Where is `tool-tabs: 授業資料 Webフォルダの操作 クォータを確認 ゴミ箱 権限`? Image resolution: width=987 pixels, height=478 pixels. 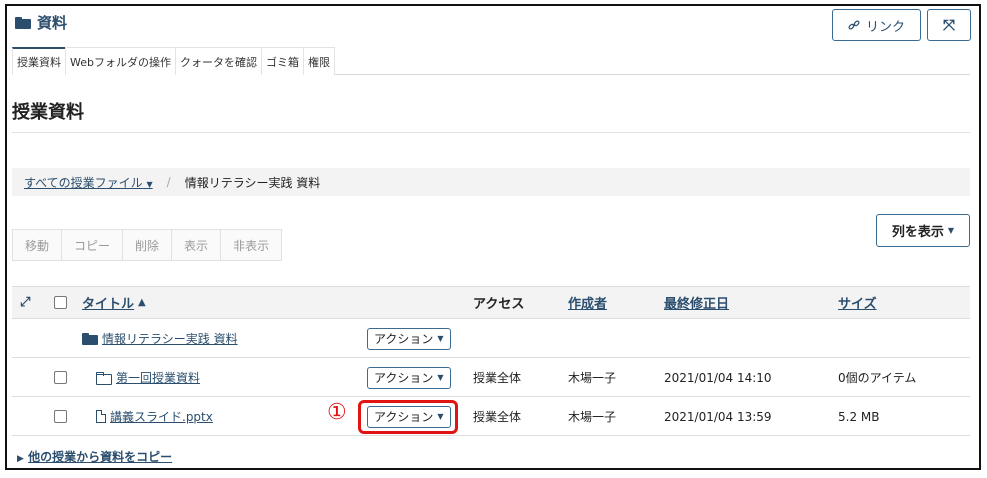
tool-tabs: 授業資料 Webフォルダの操作 クォータを確認 ゴミ箱 権限 is located at coordinates (491, 61).